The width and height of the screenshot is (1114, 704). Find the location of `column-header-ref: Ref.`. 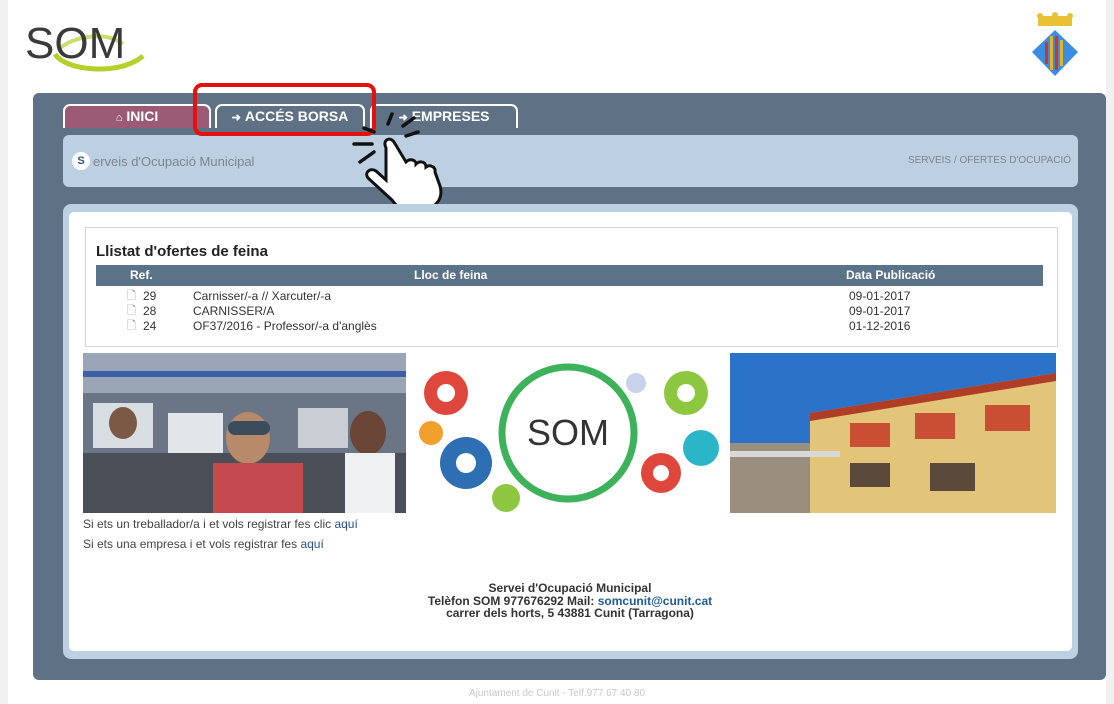

column-header-ref: Ref. is located at coordinates (141, 275).